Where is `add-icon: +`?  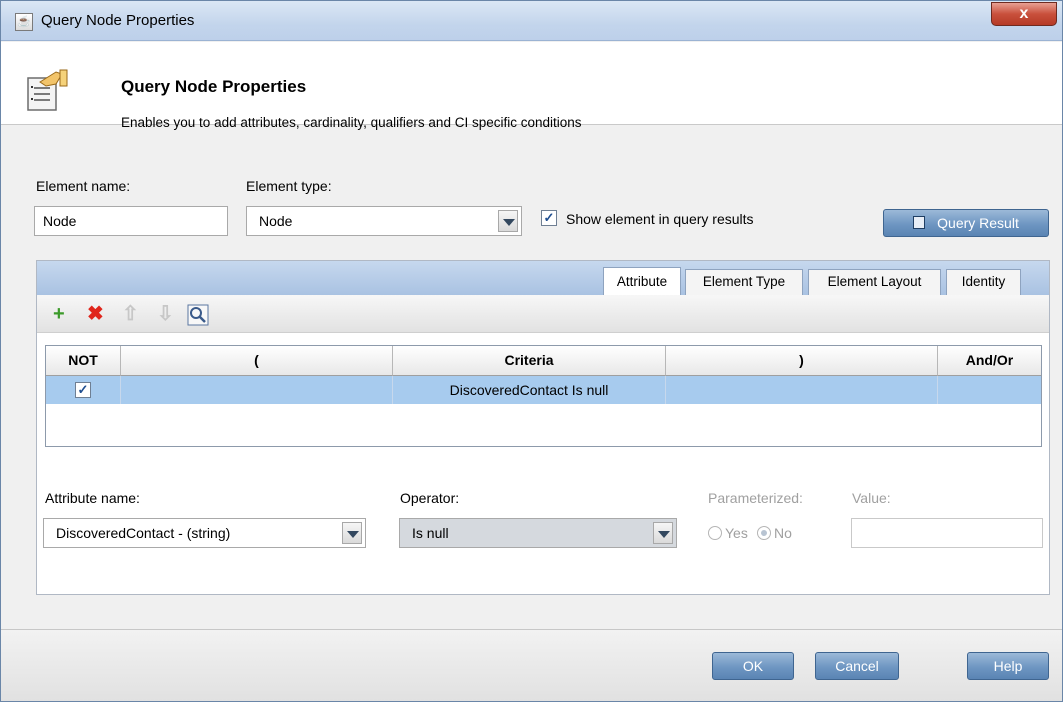
add-icon: + is located at coordinates (59, 314).